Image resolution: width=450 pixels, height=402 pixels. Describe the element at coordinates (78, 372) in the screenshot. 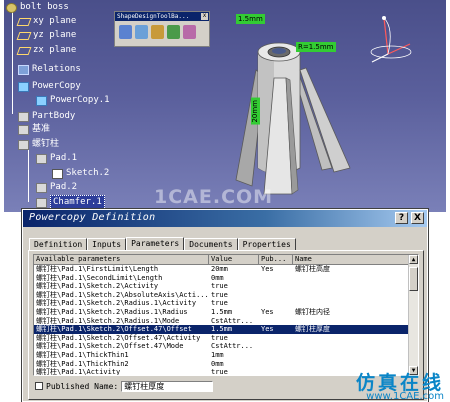

I see `table-cell: 螺钉柱\Pad.1\Activity` at that location.